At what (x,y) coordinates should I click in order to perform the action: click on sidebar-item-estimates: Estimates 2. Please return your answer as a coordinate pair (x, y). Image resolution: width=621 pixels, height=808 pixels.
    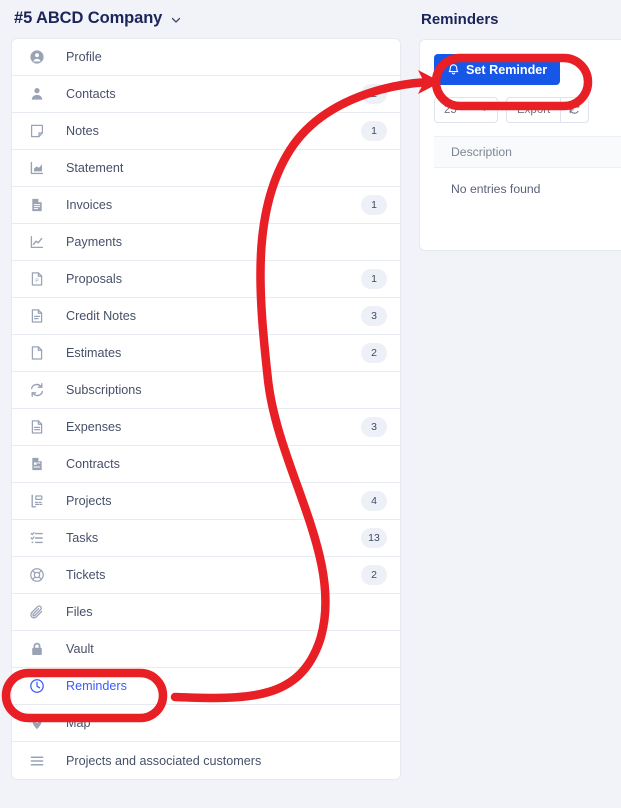
    Looking at the image, I should click on (206, 353).